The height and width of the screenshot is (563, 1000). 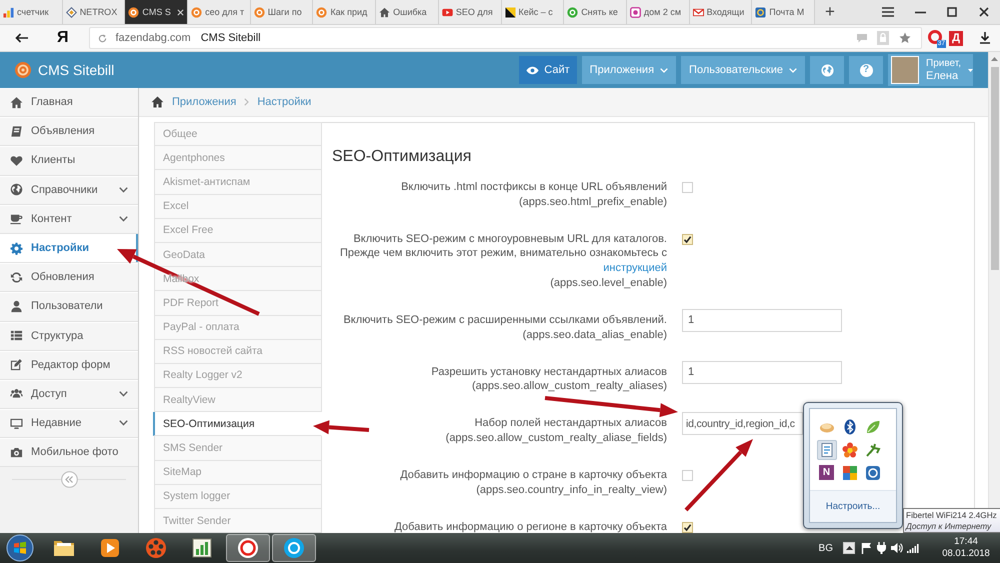 What do you see at coordinates (62, 38) in the screenshot?
I see `home-button: Я` at bounding box center [62, 38].